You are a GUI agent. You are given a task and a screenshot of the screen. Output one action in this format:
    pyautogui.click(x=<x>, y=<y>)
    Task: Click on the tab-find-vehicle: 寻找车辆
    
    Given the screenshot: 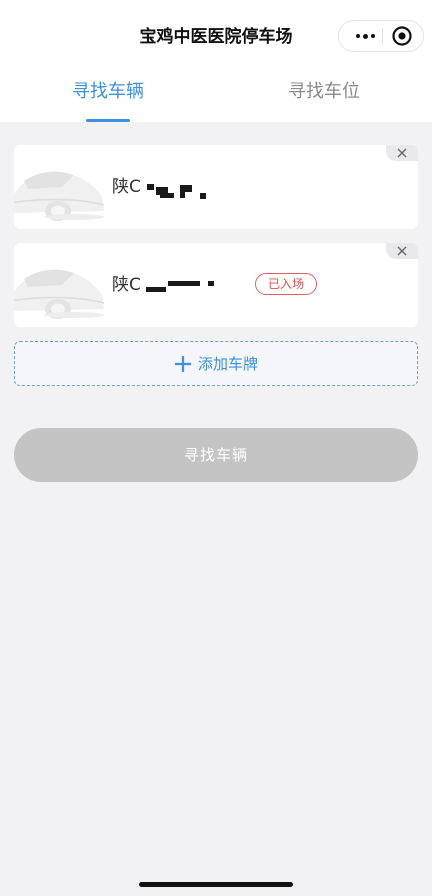 What is the action you would take?
    pyautogui.click(x=108, y=92)
    